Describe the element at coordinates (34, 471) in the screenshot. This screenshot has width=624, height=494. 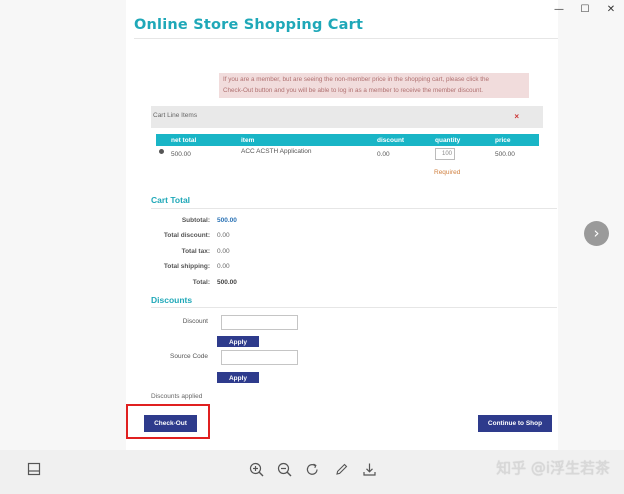
I see `panel-icon` at that location.